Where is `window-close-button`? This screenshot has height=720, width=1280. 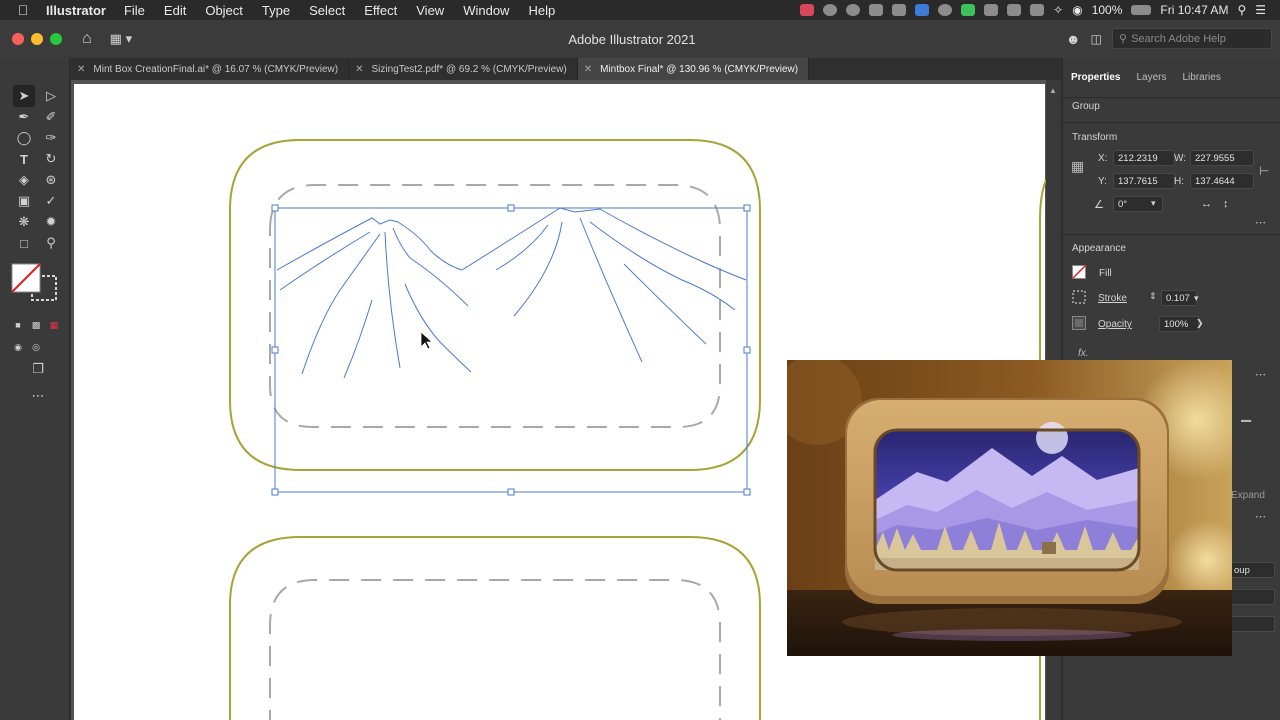 window-close-button is located at coordinates (18, 39).